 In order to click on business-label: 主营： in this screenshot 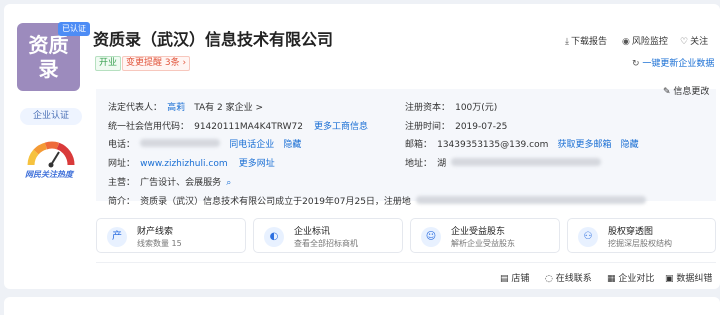, I will do `click(122, 183)`.